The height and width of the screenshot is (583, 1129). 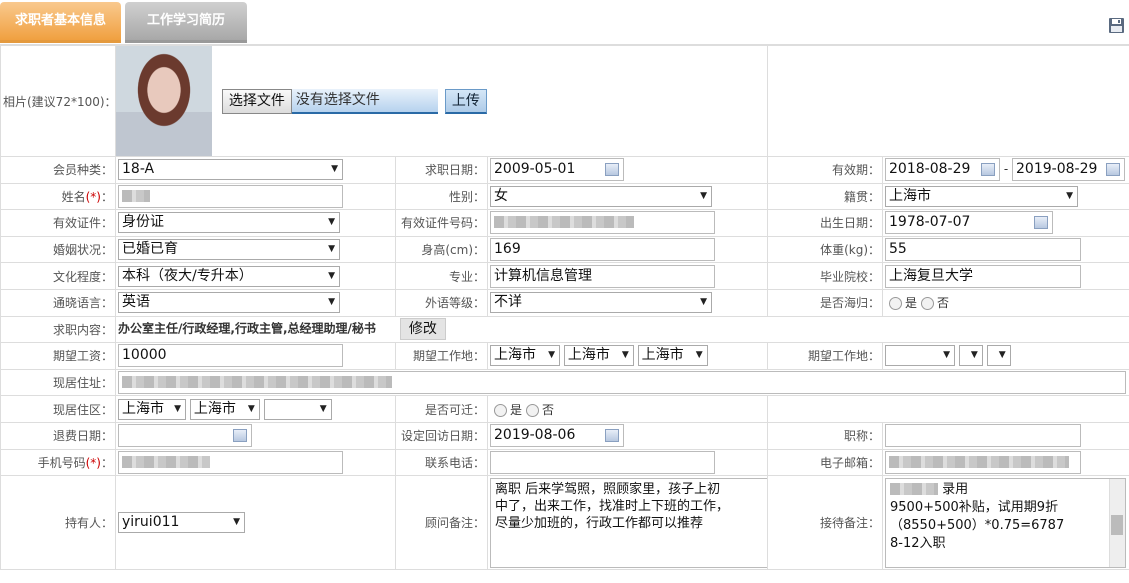 What do you see at coordinates (441, 356) in the screenshot?
I see `work-place-label: 期望工作地：` at bounding box center [441, 356].